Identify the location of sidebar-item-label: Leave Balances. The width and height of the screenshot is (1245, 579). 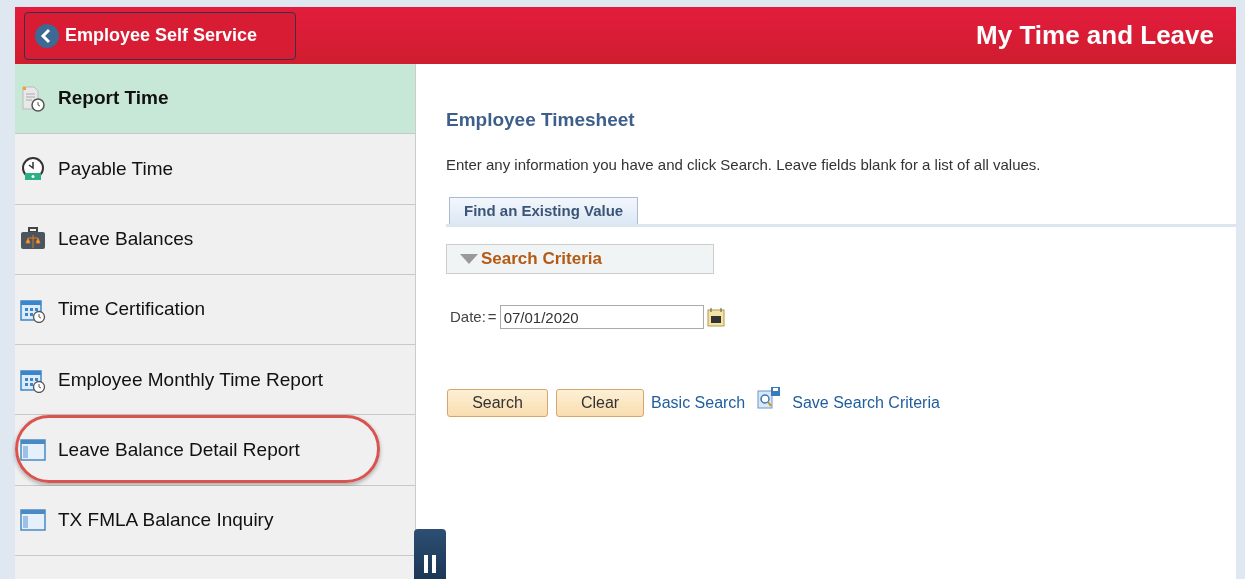
(126, 239).